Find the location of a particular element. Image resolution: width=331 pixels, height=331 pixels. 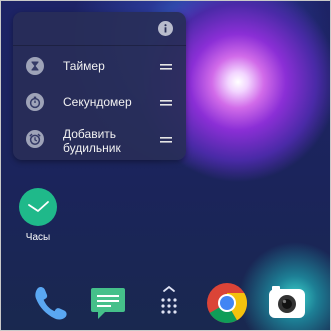

shortcut-item-timer: Таймер is located at coordinates (99, 66).